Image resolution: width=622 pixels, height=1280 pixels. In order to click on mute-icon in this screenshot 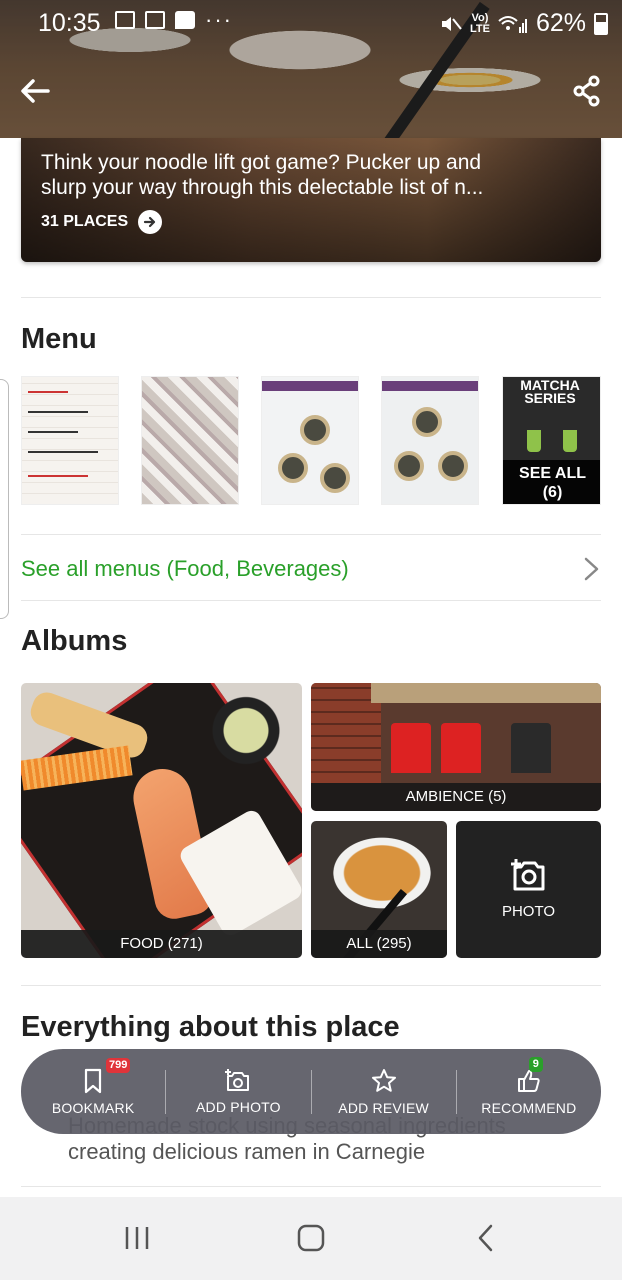, I will do `click(451, 23)`.